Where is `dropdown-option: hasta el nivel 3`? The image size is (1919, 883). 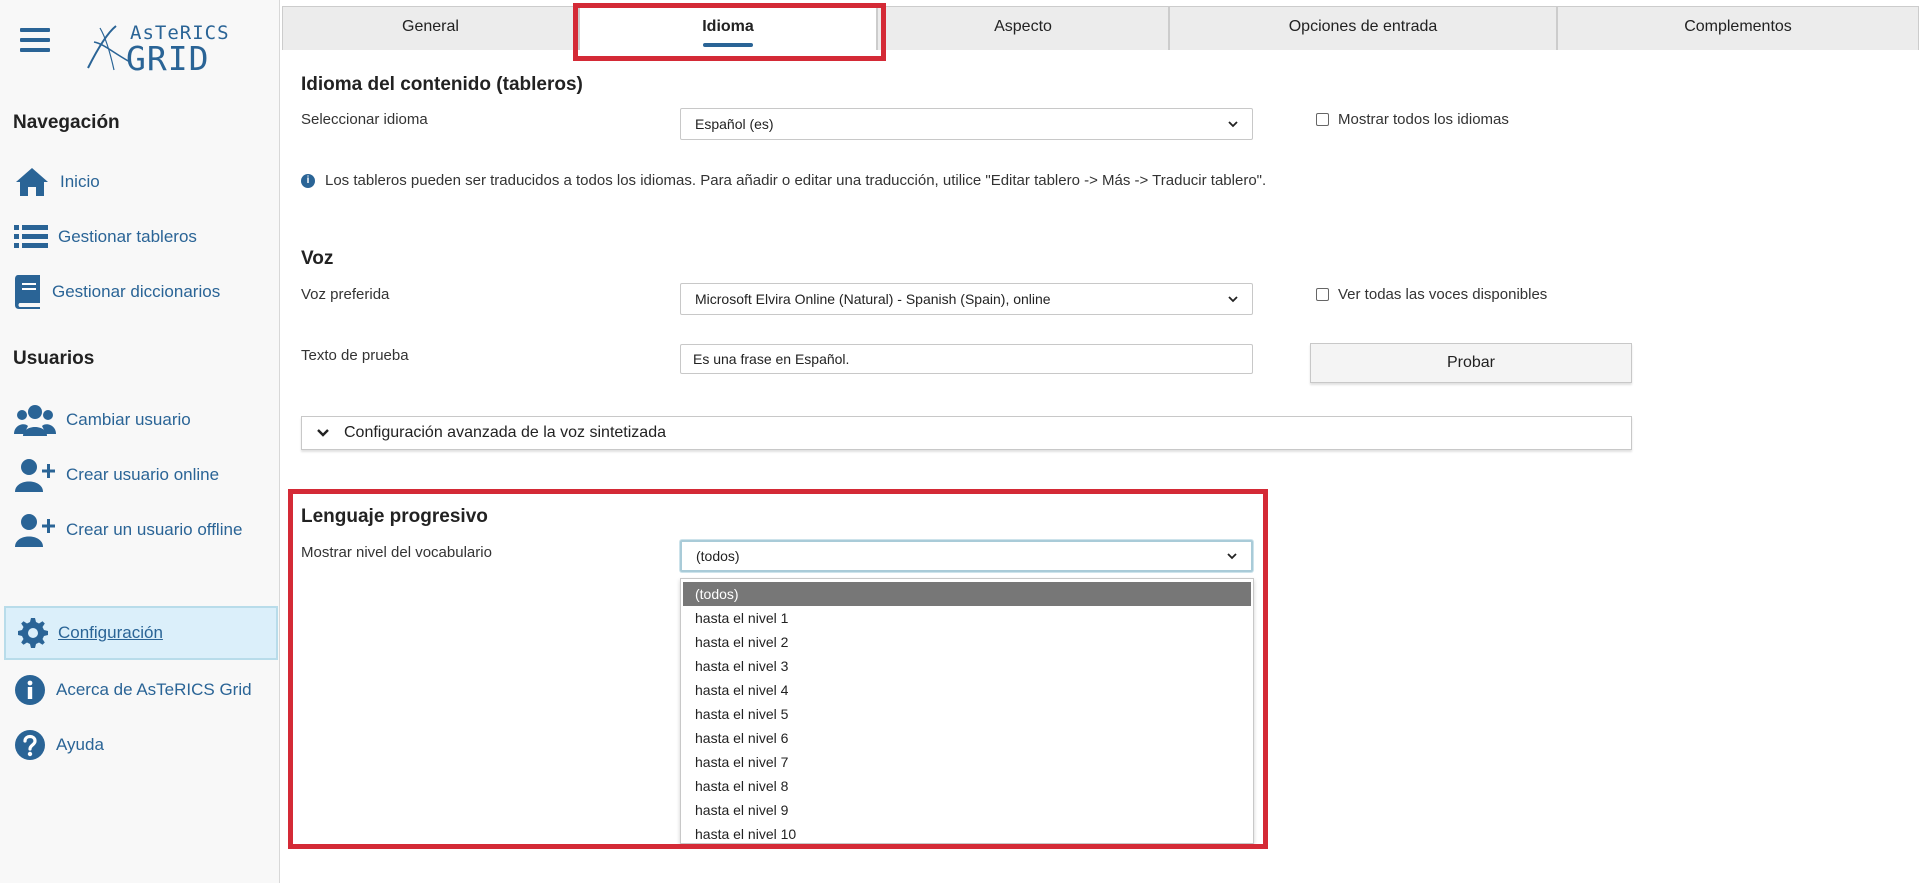 dropdown-option: hasta el nivel 3 is located at coordinates (967, 666).